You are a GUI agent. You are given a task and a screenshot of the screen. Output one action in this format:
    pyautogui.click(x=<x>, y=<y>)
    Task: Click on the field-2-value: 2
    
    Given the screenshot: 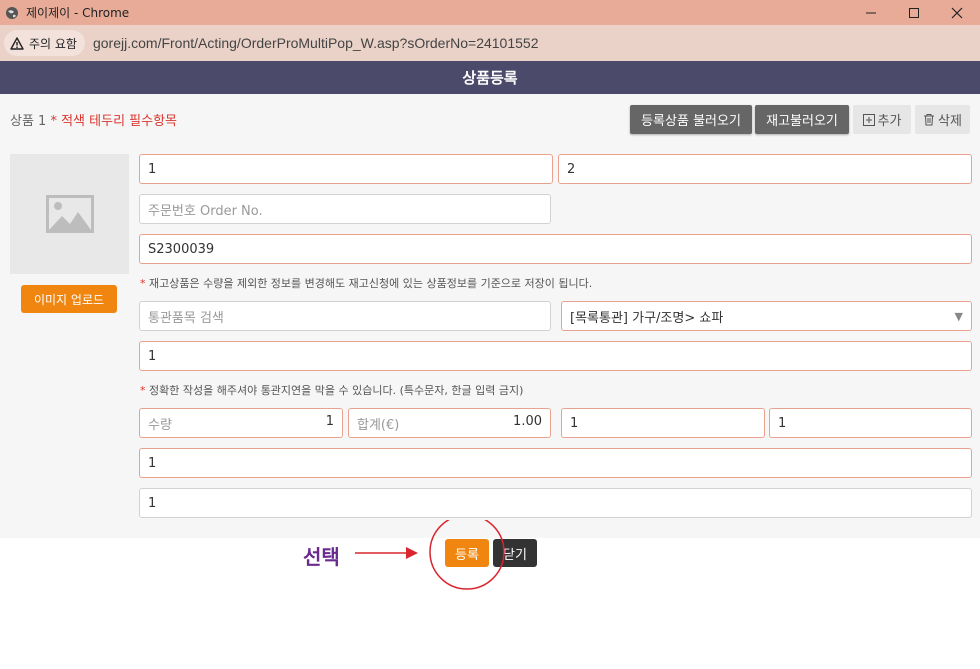 What is the action you would take?
    pyautogui.click(x=571, y=169)
    